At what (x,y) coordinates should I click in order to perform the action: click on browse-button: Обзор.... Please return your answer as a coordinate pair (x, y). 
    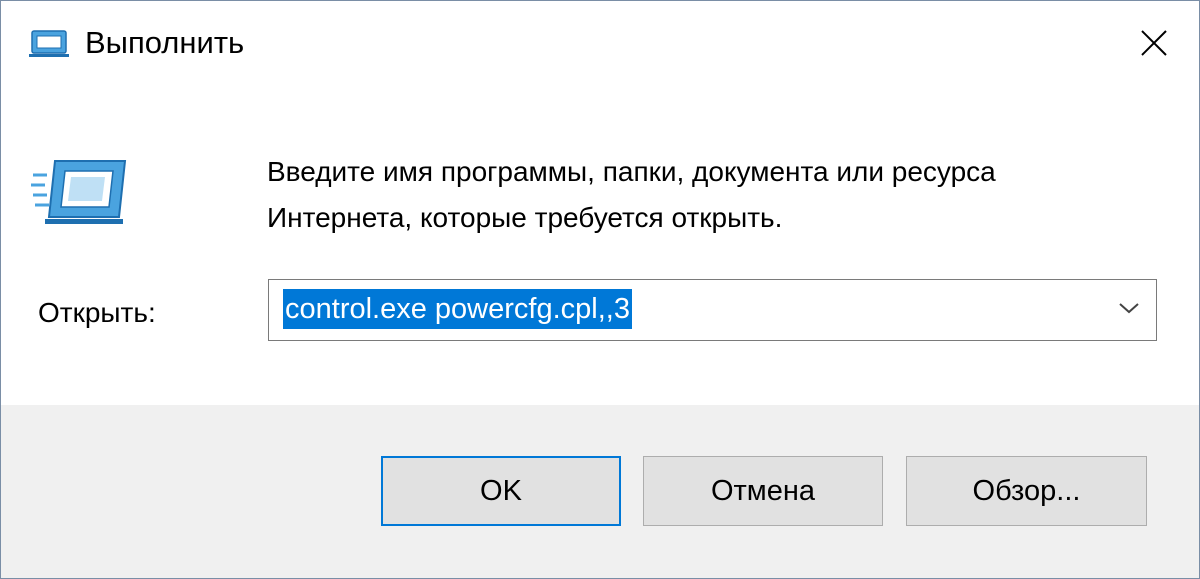
    Looking at the image, I should click on (1026, 491).